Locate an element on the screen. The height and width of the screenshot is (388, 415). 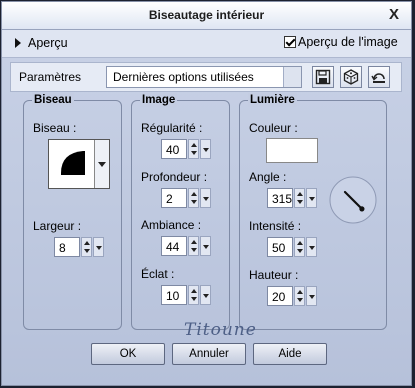
random-preset-button is located at coordinates (351, 77).